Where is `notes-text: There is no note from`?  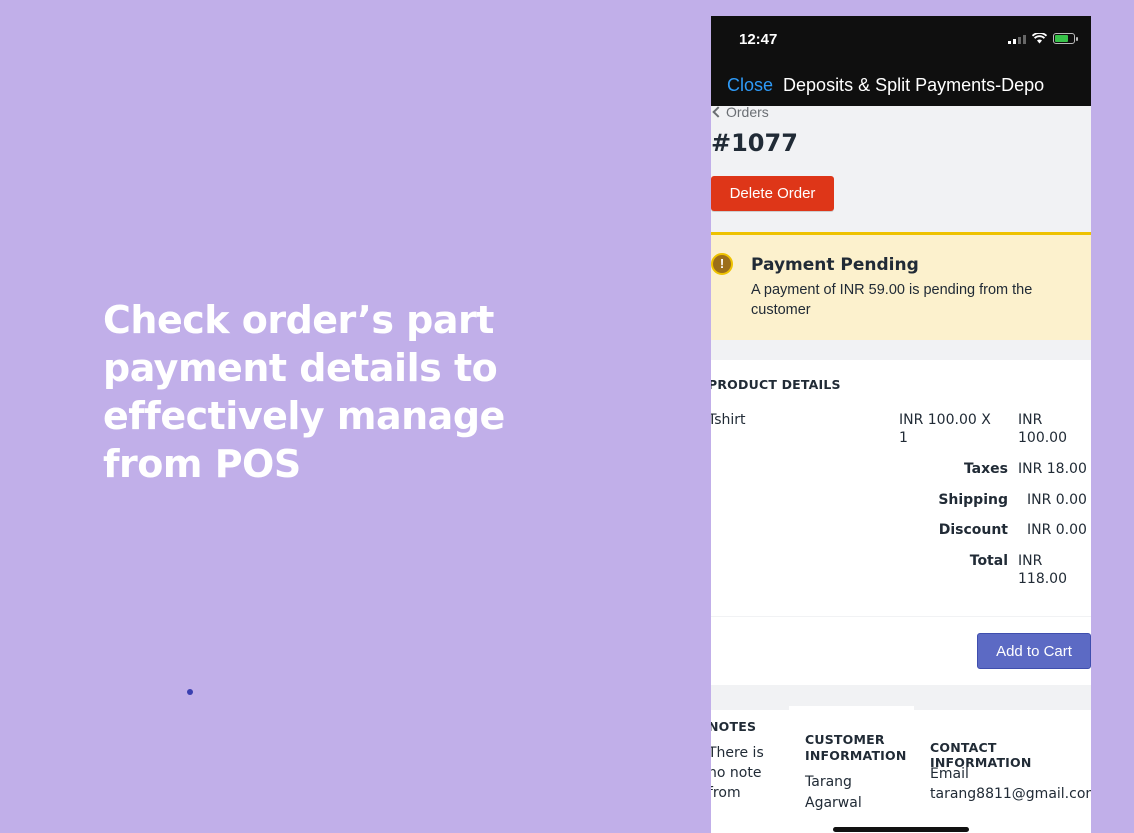 notes-text: There is no note from is located at coordinates (737, 773).